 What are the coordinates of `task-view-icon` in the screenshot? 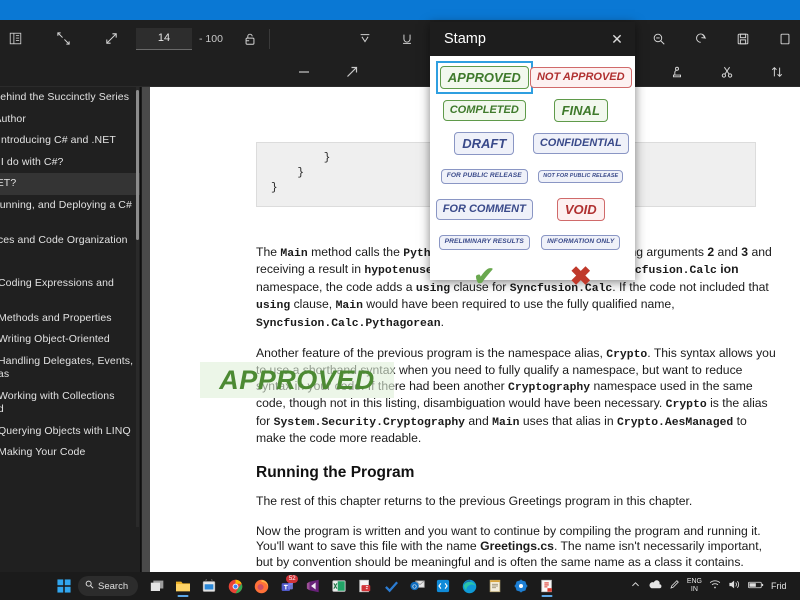 It's located at (157, 586).